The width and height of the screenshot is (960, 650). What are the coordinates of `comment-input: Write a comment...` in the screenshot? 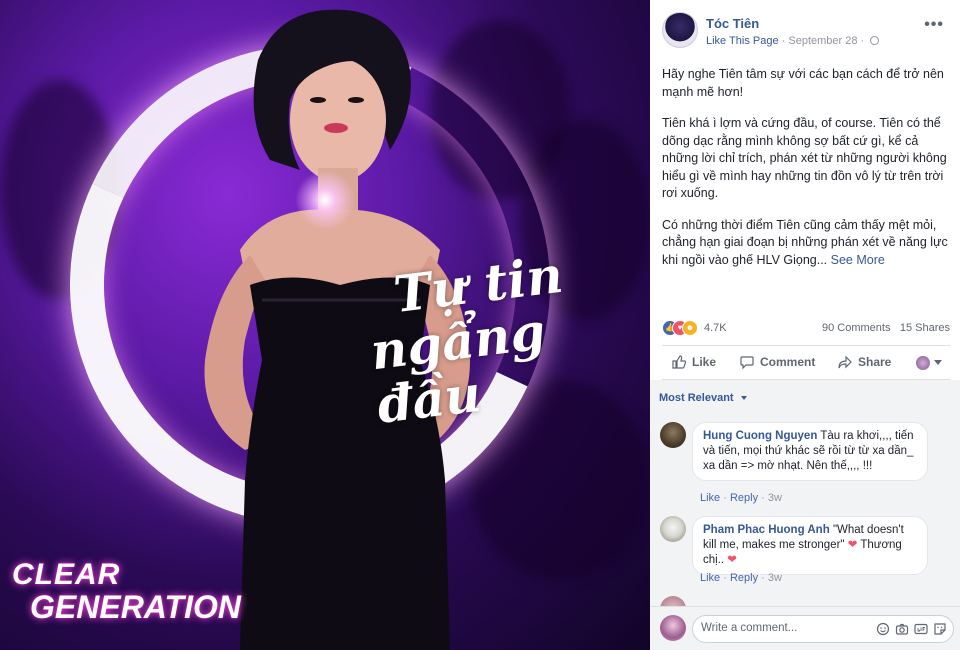 It's located at (823, 629).